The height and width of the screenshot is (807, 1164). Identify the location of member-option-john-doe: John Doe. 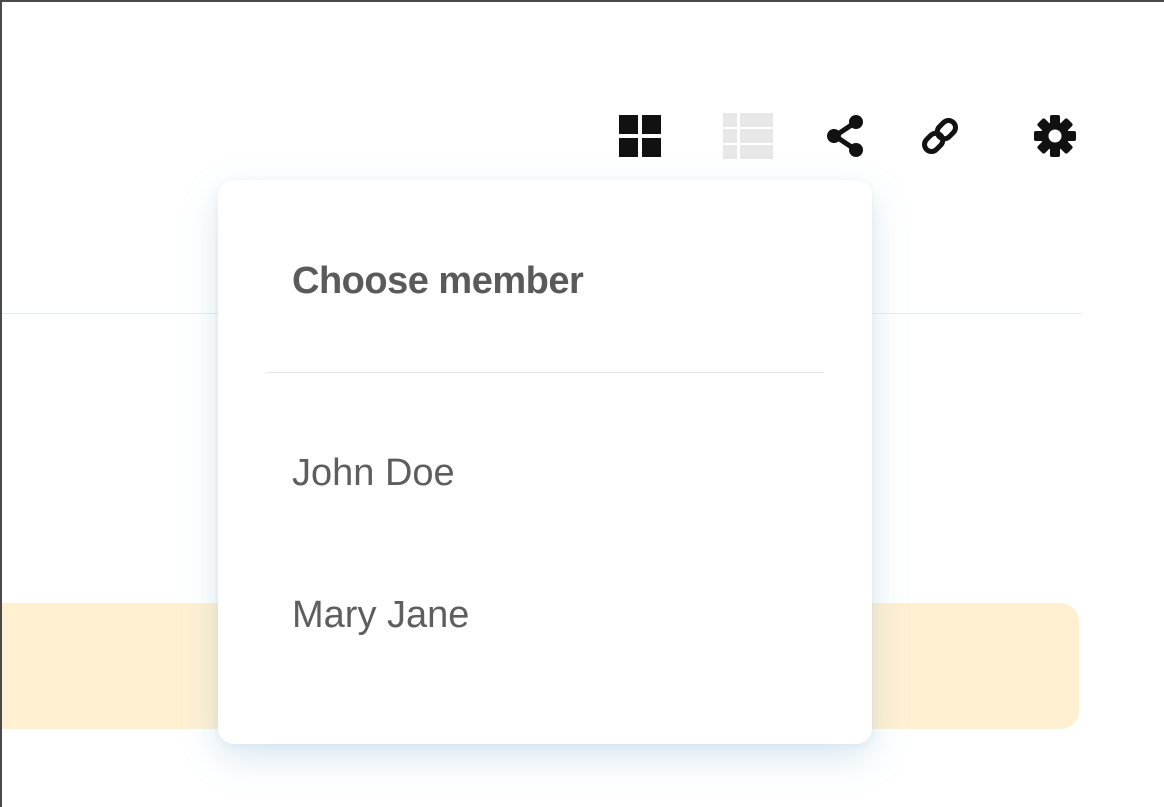
(373, 473).